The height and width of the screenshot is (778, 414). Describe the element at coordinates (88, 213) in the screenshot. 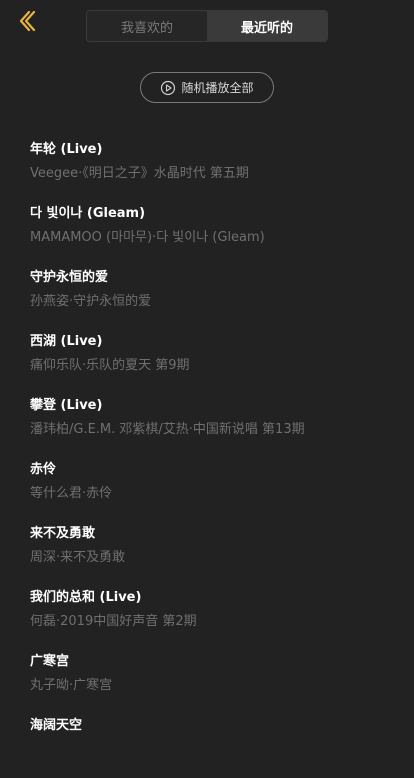

I see `song-title: 다 빛이나 (Gleam)` at that location.